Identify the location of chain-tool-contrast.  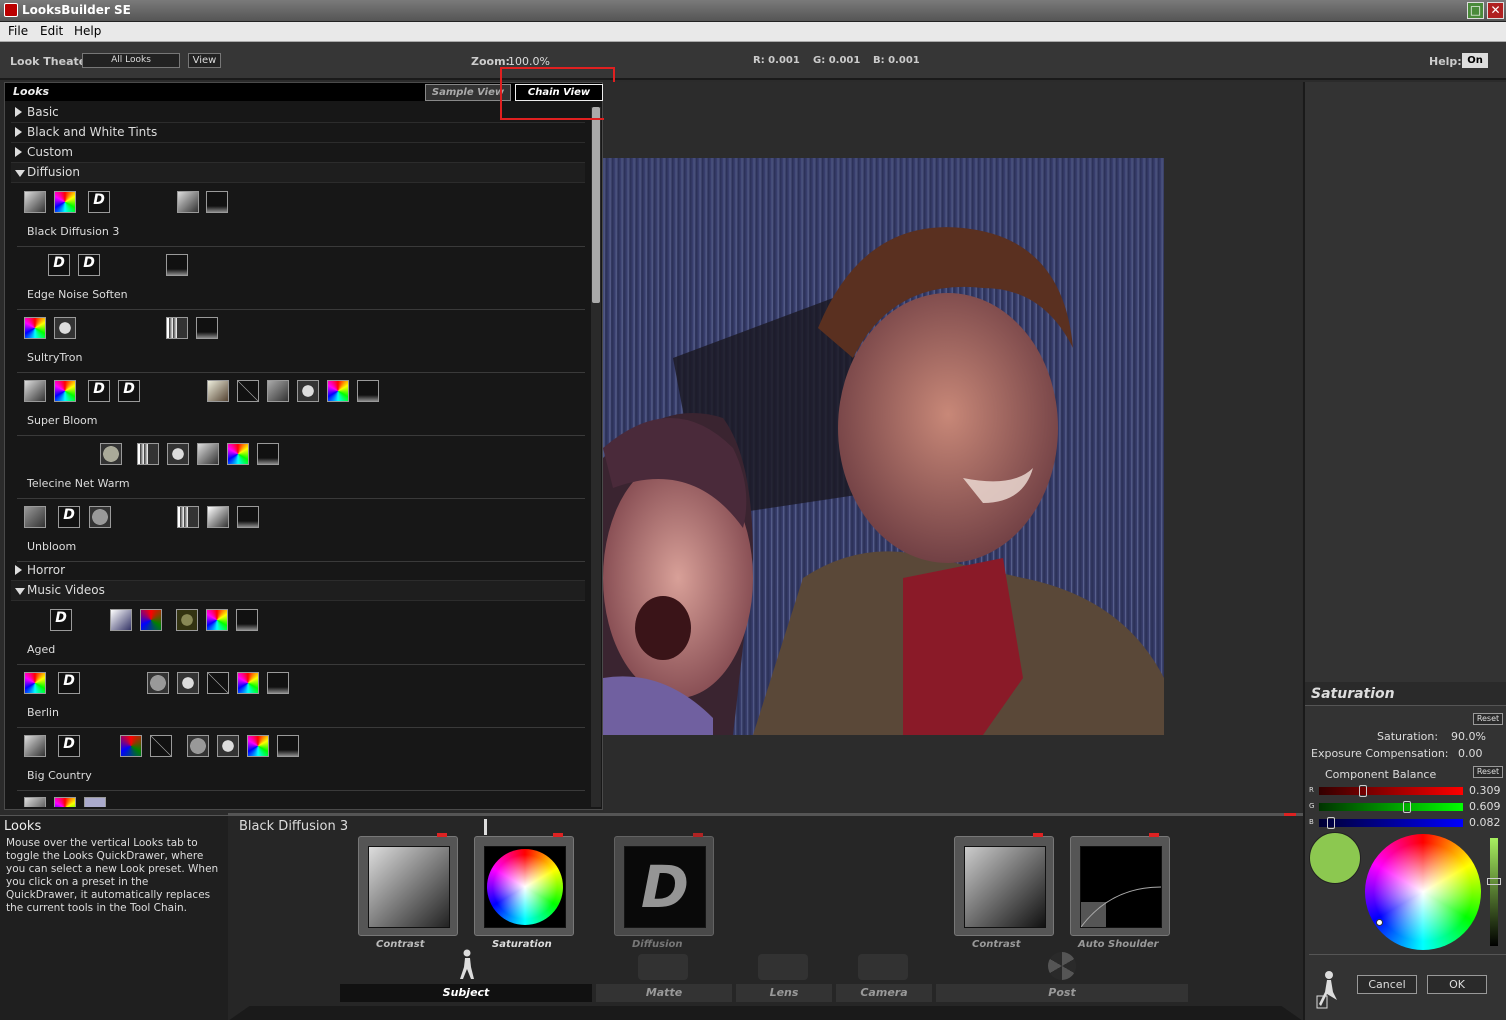
(408, 884).